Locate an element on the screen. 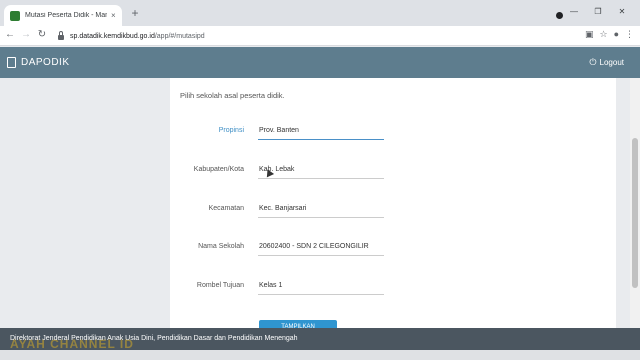 The image size is (640, 360). bookmark-star-icon: ☆ is located at coordinates (603, 34).